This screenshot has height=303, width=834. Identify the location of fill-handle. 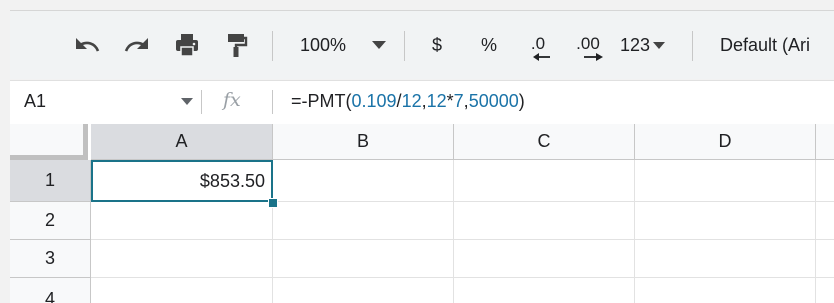
(273, 203).